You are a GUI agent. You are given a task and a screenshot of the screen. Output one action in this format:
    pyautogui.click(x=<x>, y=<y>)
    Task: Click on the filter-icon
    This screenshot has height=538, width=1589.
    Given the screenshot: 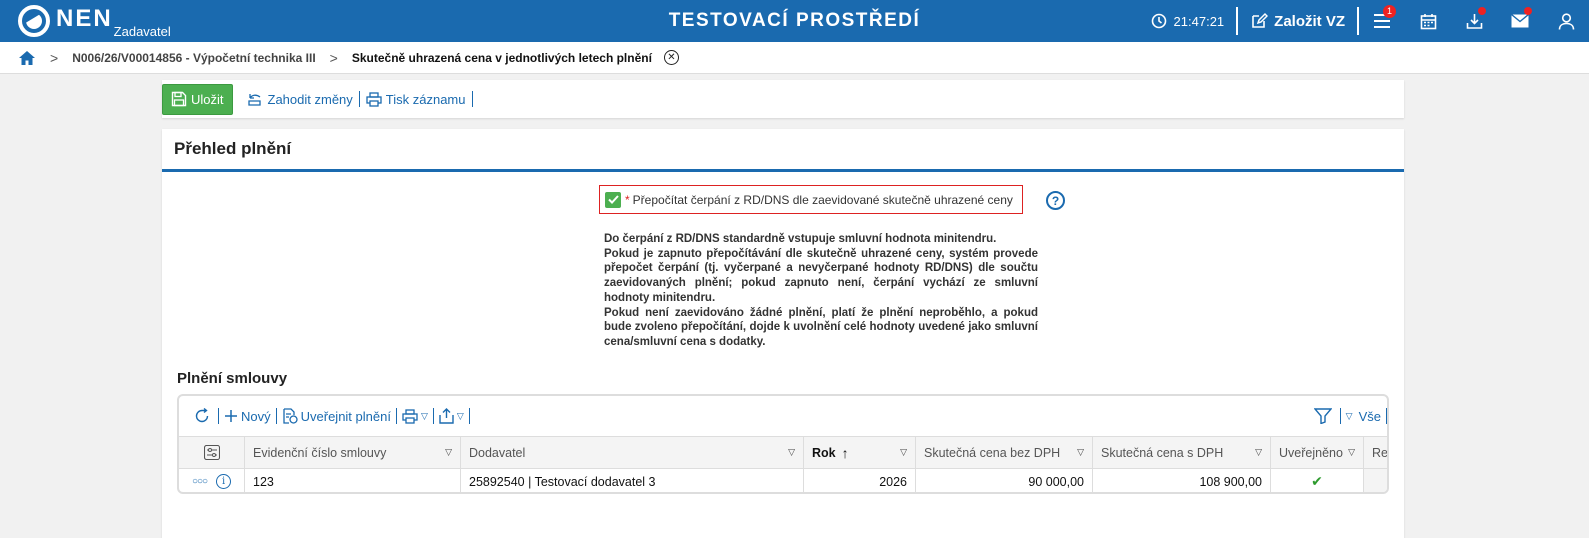 What is the action you would take?
    pyautogui.click(x=1322, y=416)
    